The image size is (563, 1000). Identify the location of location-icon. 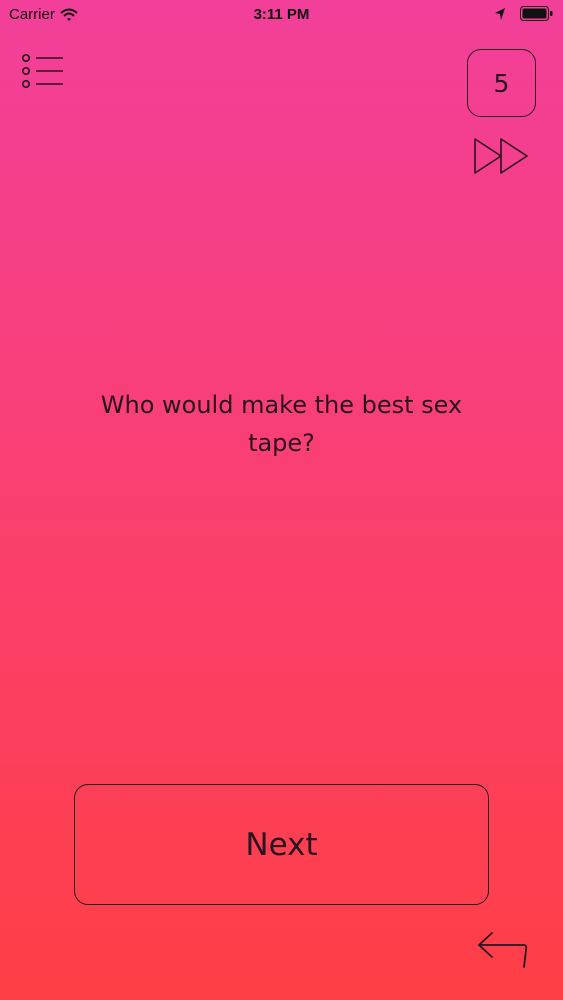
(500, 13).